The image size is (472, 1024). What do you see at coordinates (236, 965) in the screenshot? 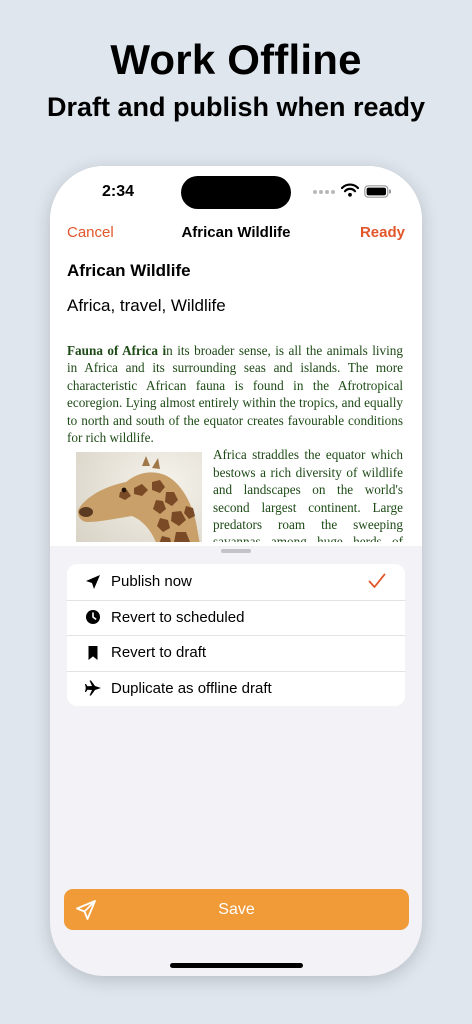
I see `home-indicator` at bounding box center [236, 965].